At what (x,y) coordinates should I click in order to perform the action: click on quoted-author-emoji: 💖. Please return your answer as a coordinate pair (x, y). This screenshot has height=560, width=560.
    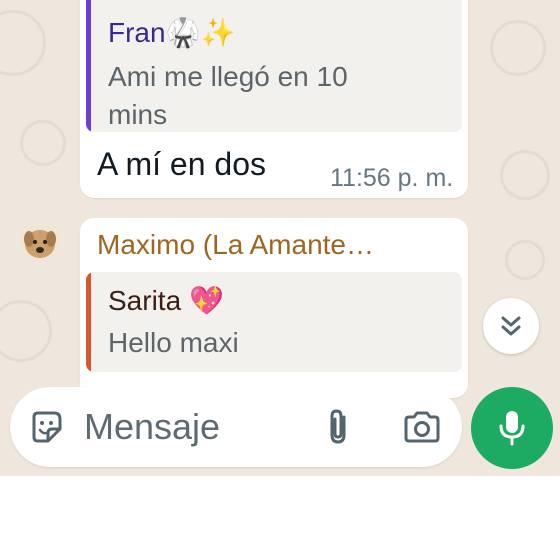
    Looking at the image, I should click on (206, 300).